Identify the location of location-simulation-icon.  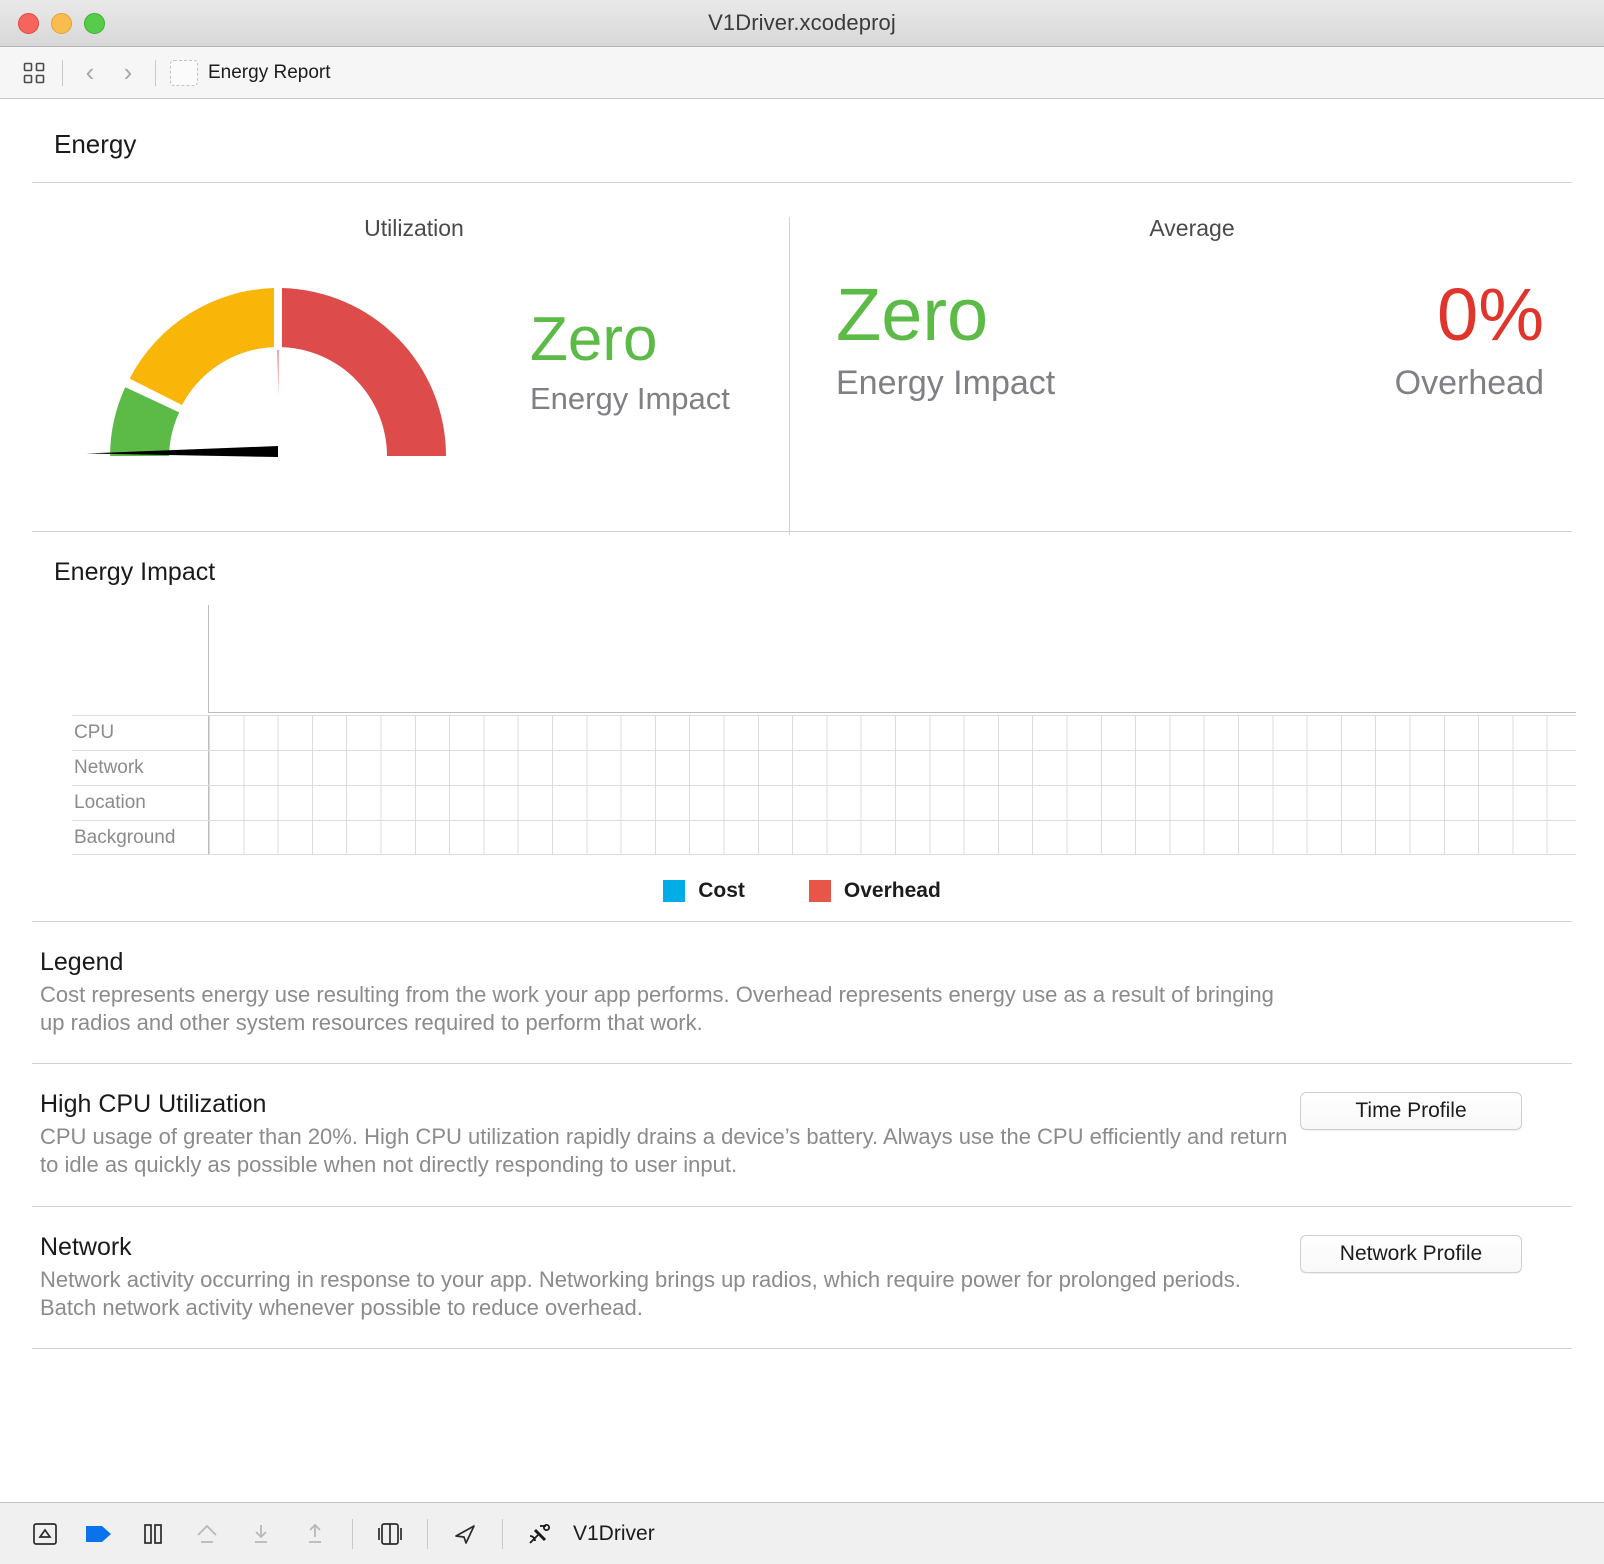
(465, 1534).